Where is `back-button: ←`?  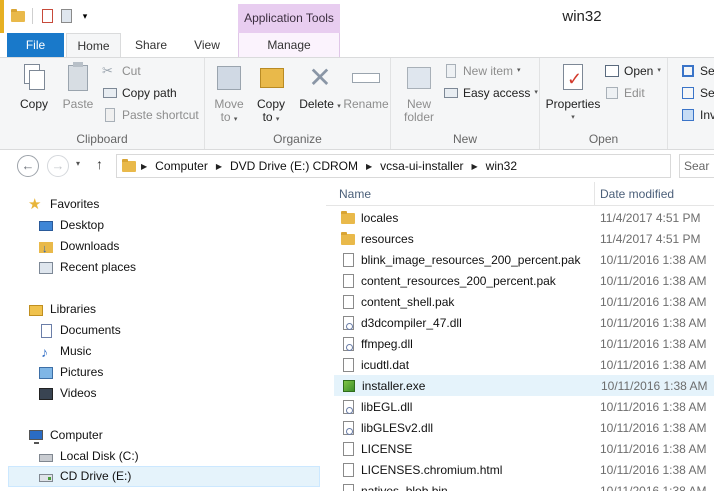 back-button: ← is located at coordinates (28, 166).